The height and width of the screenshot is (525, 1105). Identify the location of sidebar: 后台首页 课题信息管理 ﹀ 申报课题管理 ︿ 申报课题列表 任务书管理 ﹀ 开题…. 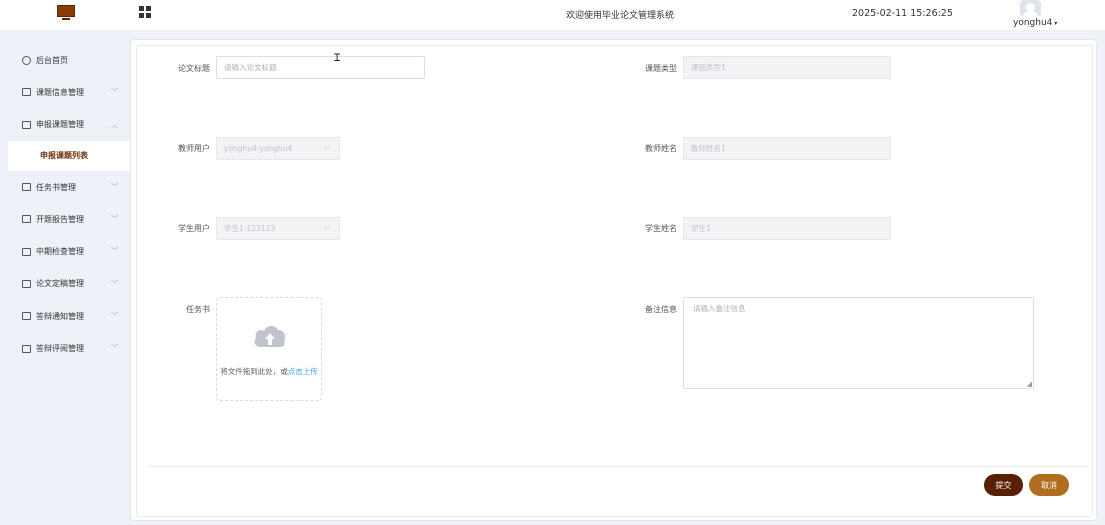
(65, 204).